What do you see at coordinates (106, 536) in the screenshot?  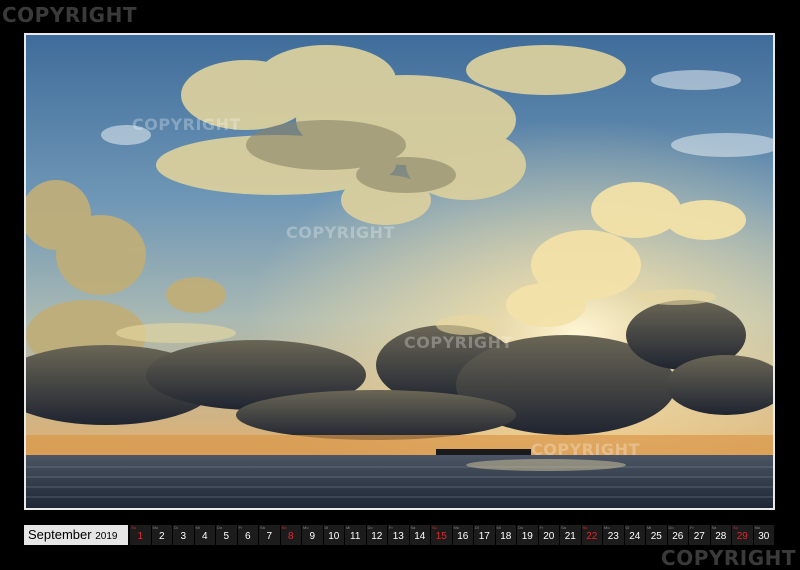 I see `year: 2019` at bounding box center [106, 536].